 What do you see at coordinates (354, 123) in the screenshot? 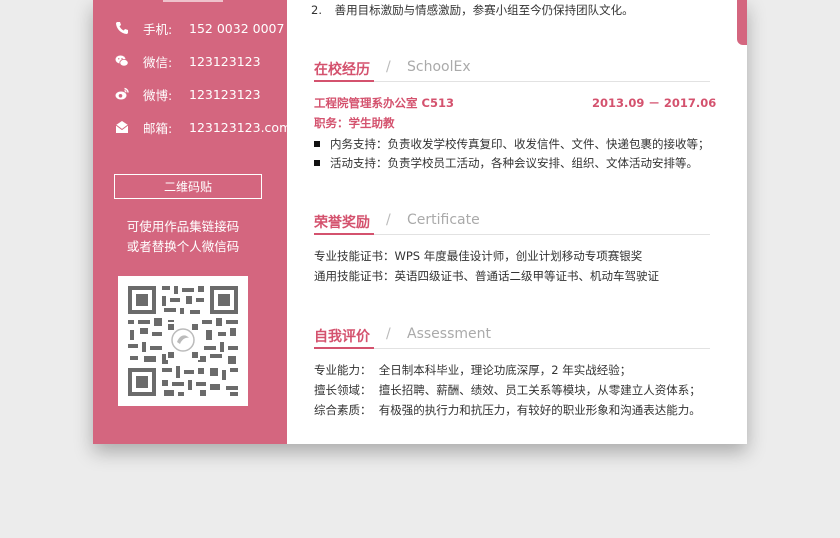
I see `school-position: 职务：学生助教` at bounding box center [354, 123].